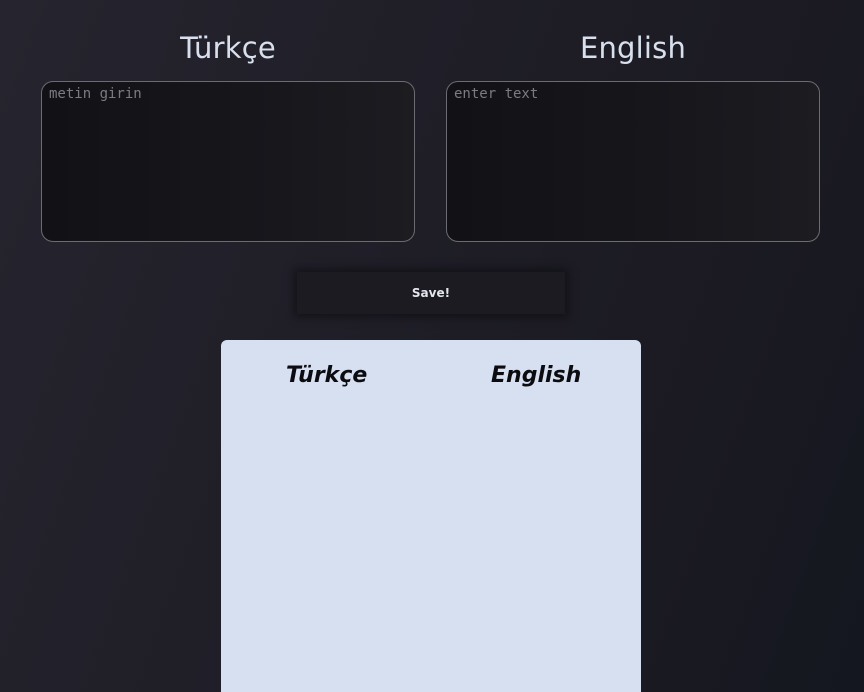  What do you see at coordinates (633, 48) in the screenshot?
I see `english-heading: English` at bounding box center [633, 48].